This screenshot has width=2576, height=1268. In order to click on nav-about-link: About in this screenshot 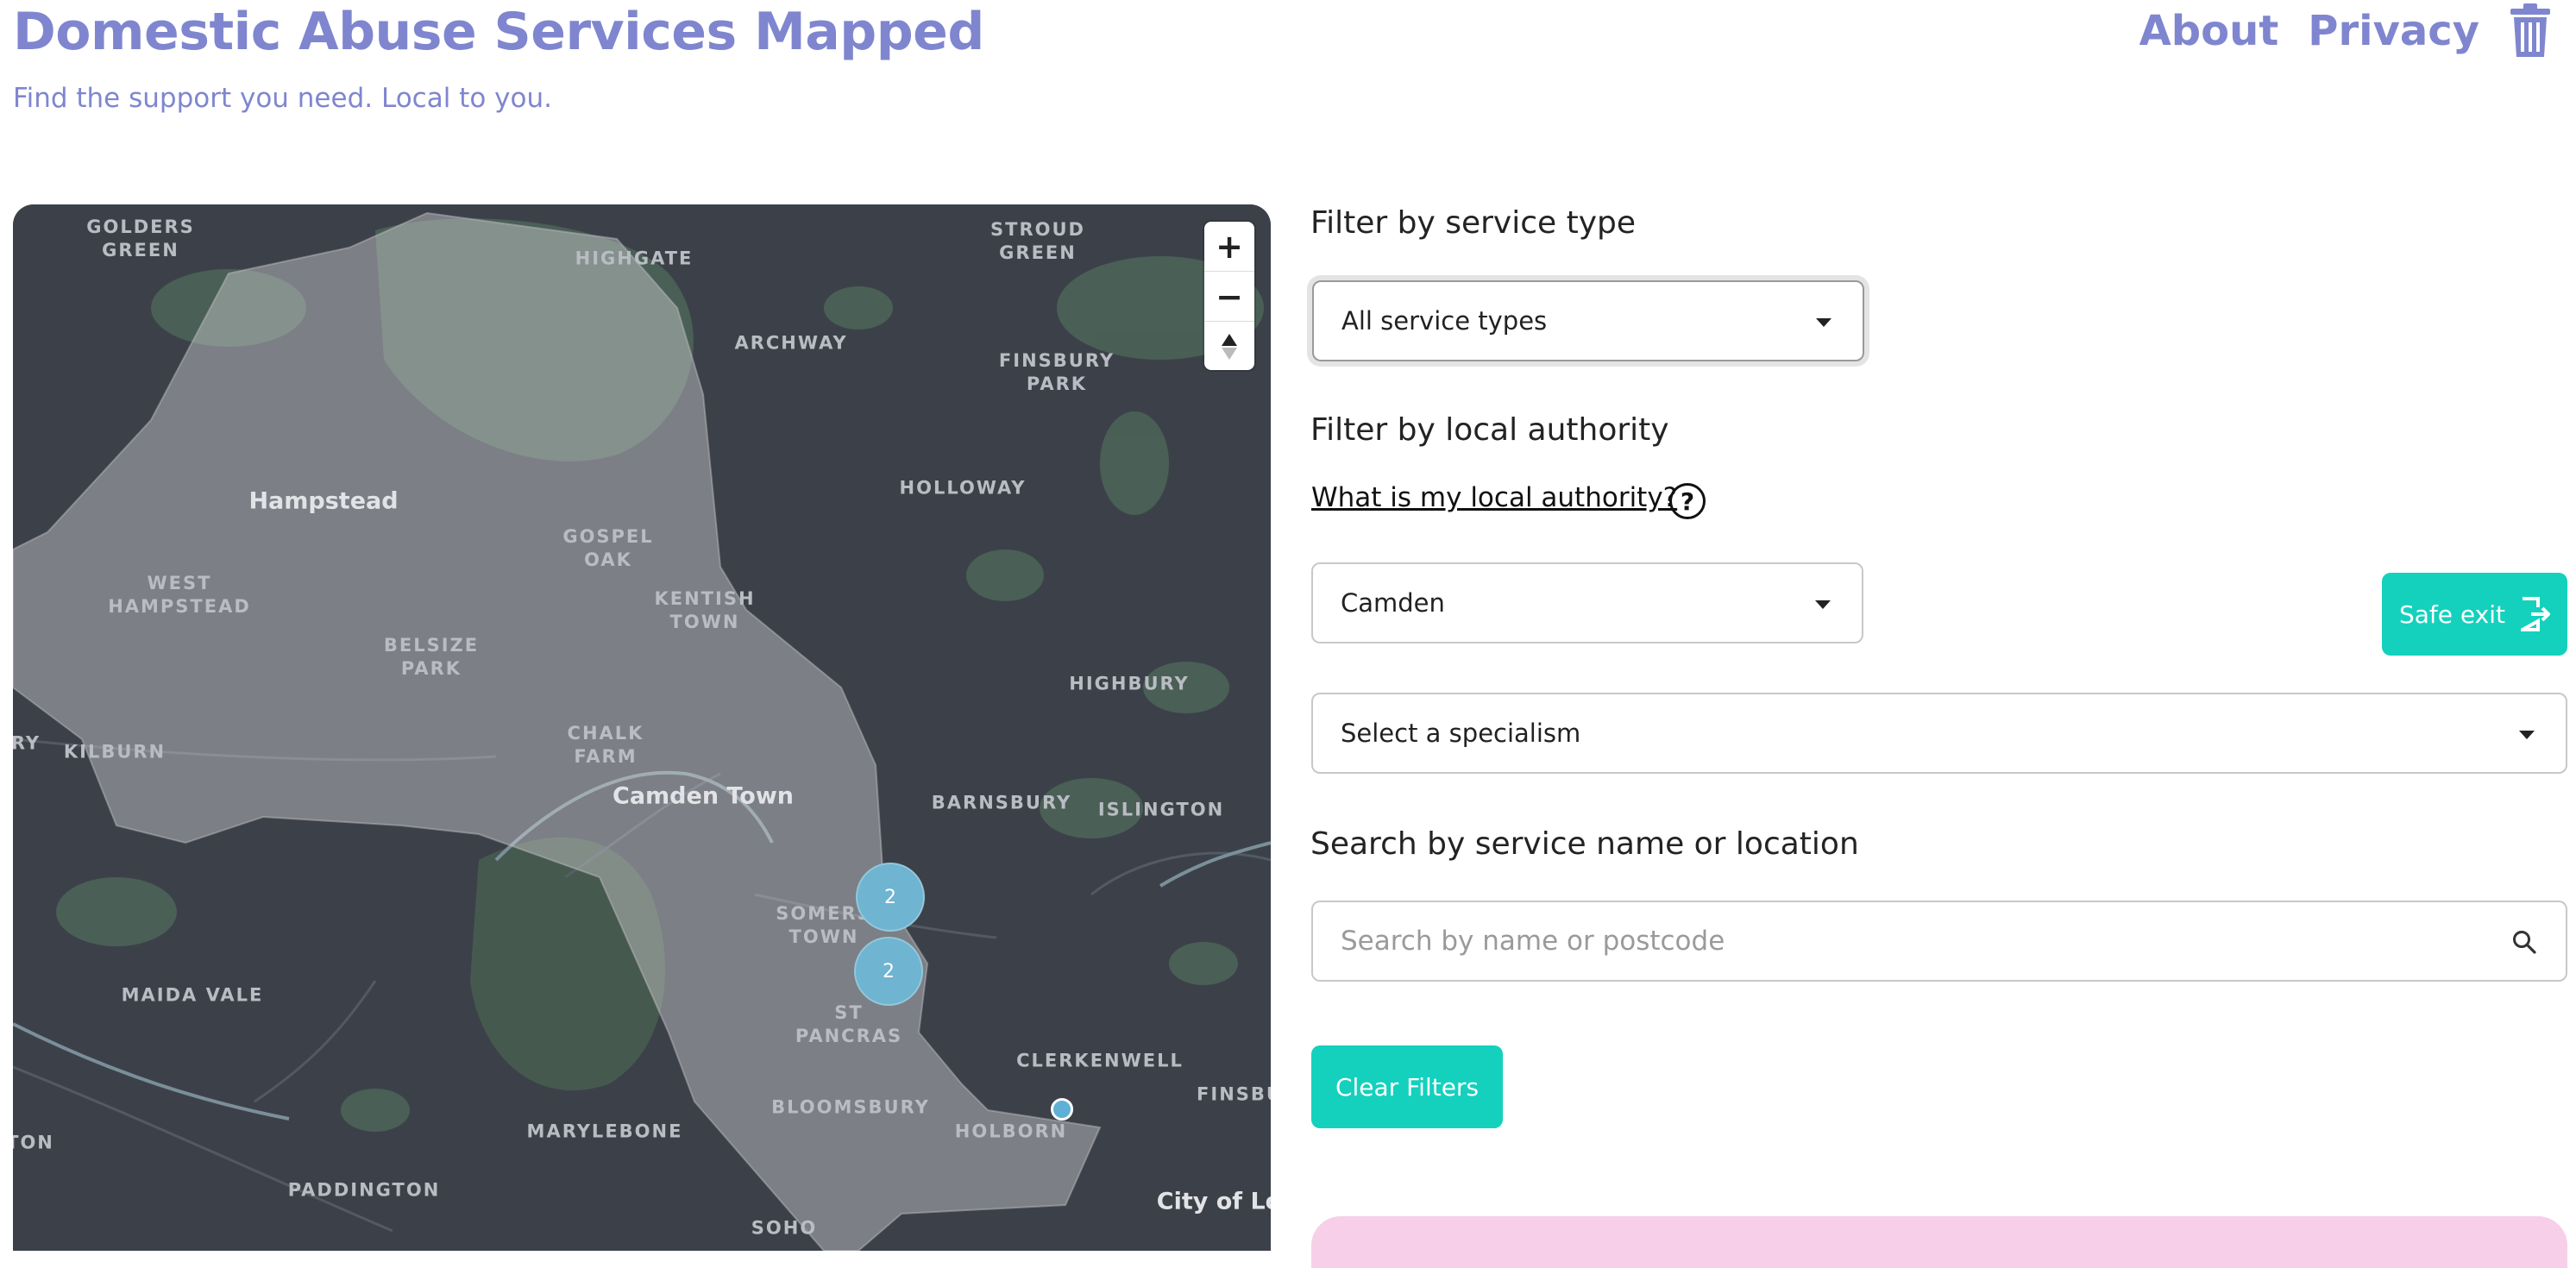, I will do `click(2209, 31)`.